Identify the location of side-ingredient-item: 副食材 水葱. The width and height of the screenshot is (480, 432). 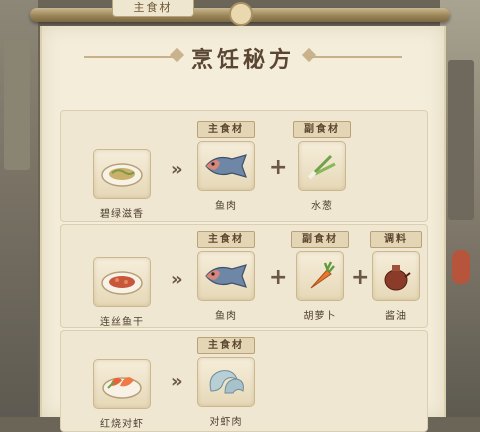
(322, 166).